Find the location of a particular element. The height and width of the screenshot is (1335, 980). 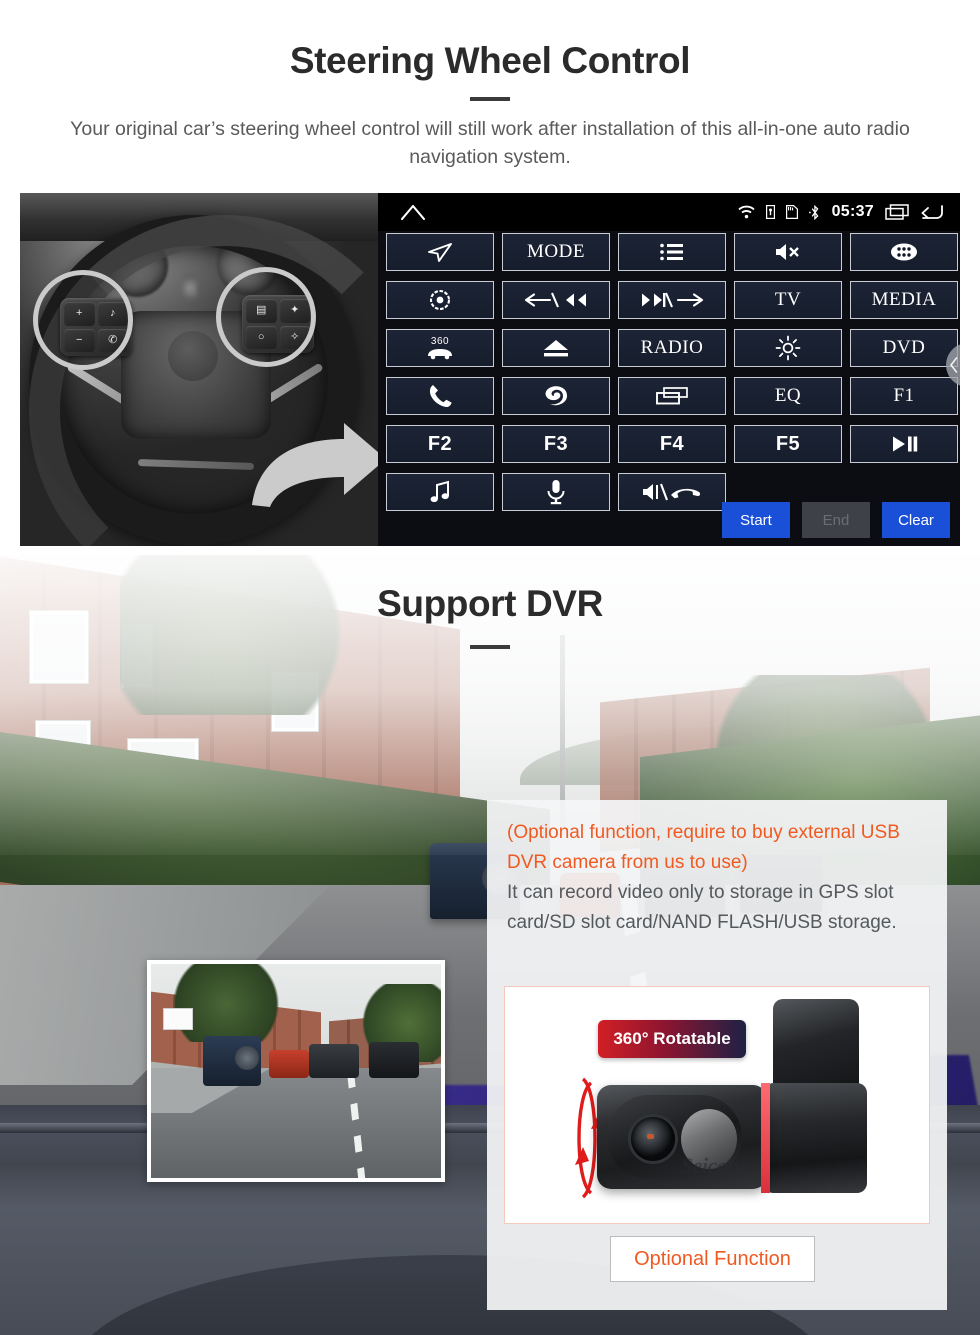

swc-button-360-camera: 360 is located at coordinates (440, 348).